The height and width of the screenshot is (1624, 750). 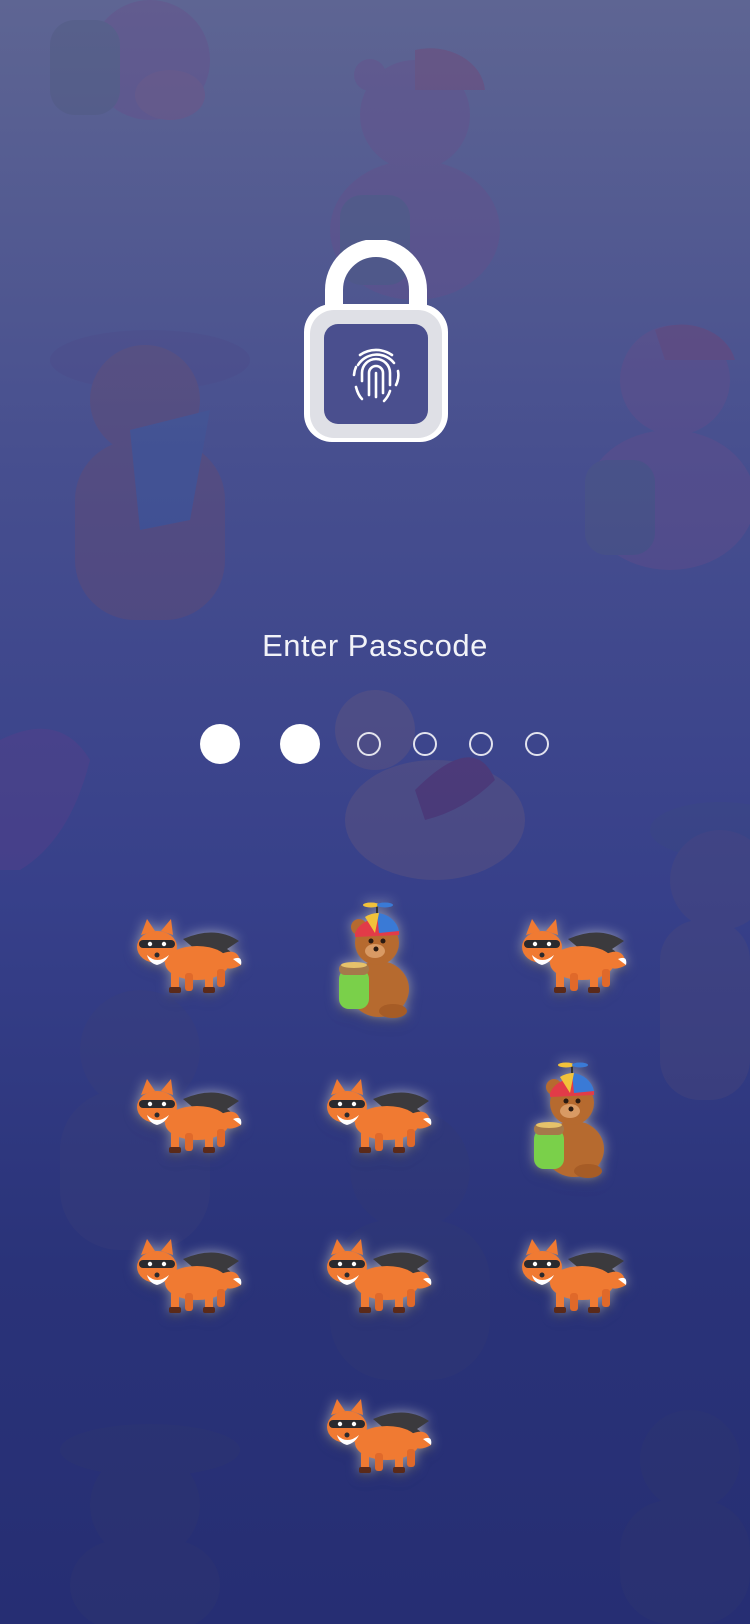 I want to click on fingerprint-lock-icon, so click(x=376, y=341).